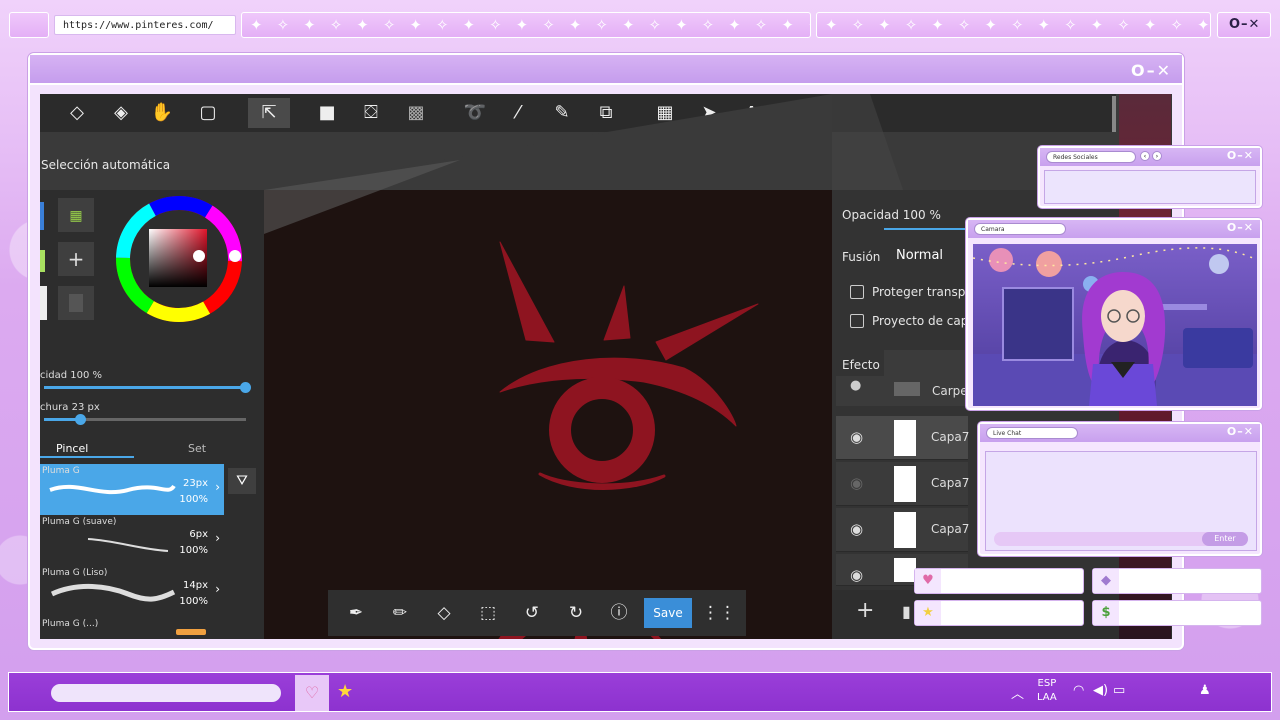 Image resolution: width=1280 pixels, height=720 pixels. Describe the element at coordinates (1177, 613) in the screenshot. I see `money-alert-box: $` at that location.